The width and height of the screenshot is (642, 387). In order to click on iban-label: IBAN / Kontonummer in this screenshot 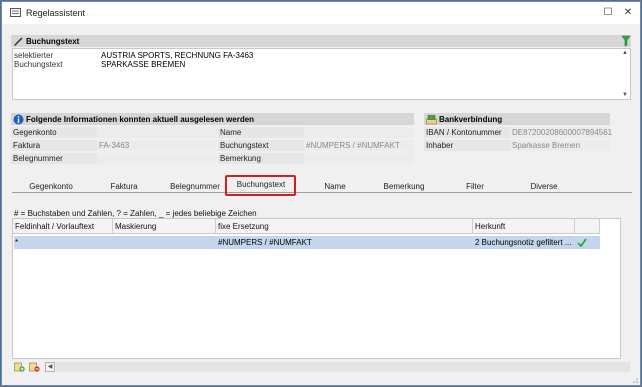, I will do `click(467, 133)`.